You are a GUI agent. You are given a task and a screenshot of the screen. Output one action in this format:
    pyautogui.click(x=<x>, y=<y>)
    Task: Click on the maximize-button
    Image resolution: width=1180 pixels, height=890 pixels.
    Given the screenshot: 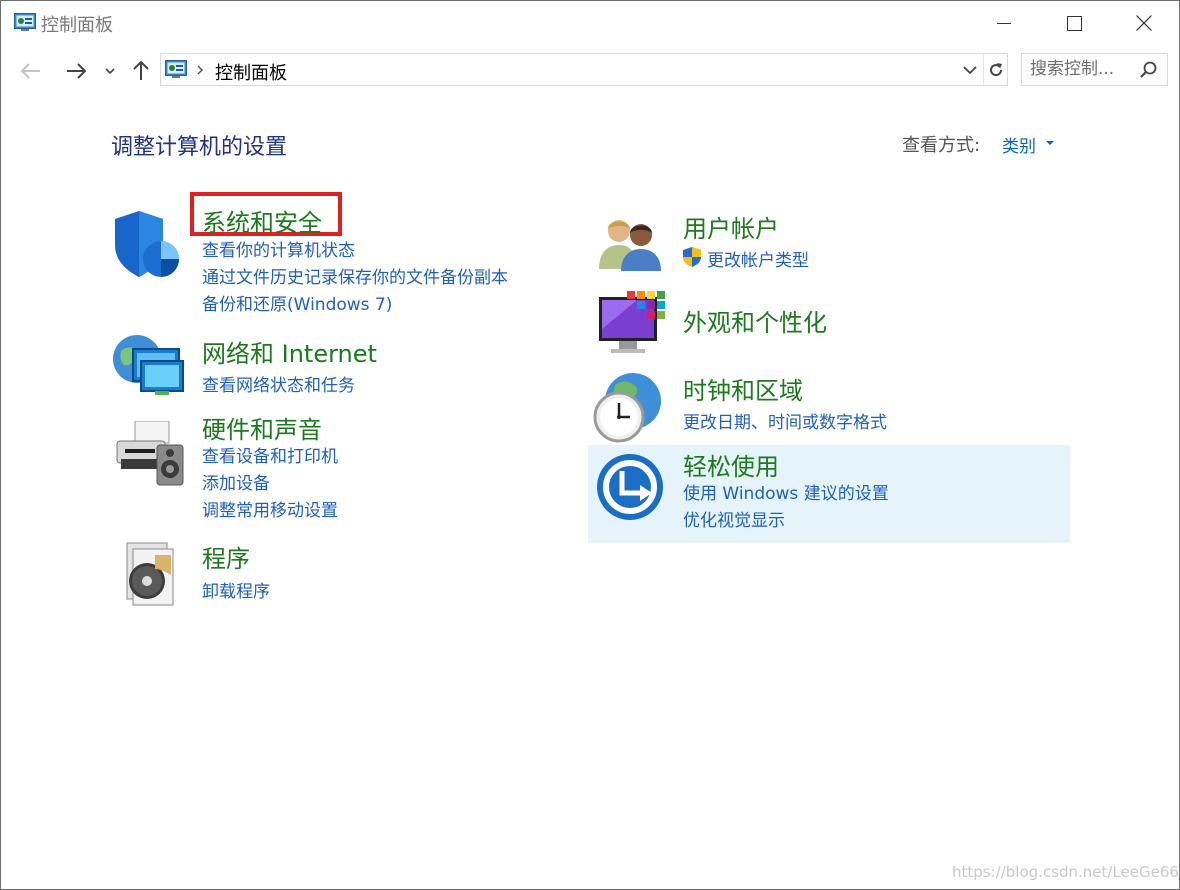 What is the action you would take?
    pyautogui.click(x=1074, y=23)
    